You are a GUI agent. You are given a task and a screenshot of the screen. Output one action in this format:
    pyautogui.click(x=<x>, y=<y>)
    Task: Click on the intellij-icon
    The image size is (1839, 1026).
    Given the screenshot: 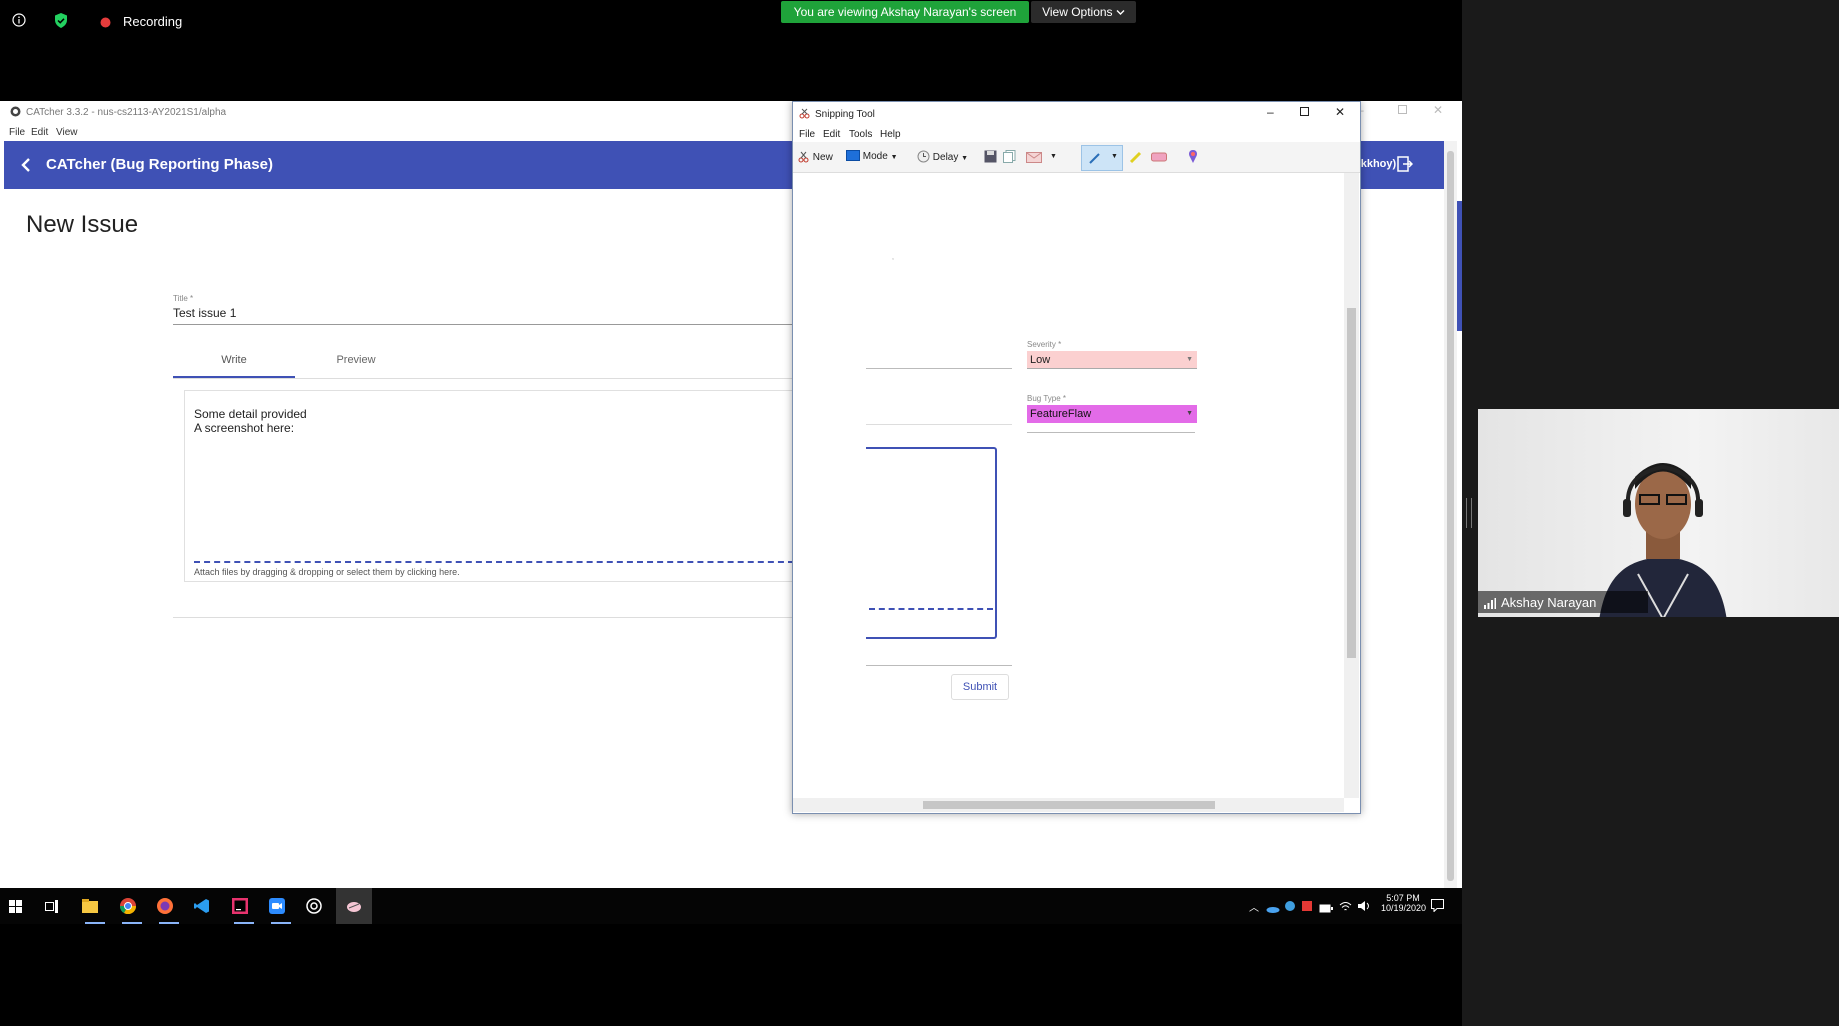 What is the action you would take?
    pyautogui.click(x=240, y=908)
    